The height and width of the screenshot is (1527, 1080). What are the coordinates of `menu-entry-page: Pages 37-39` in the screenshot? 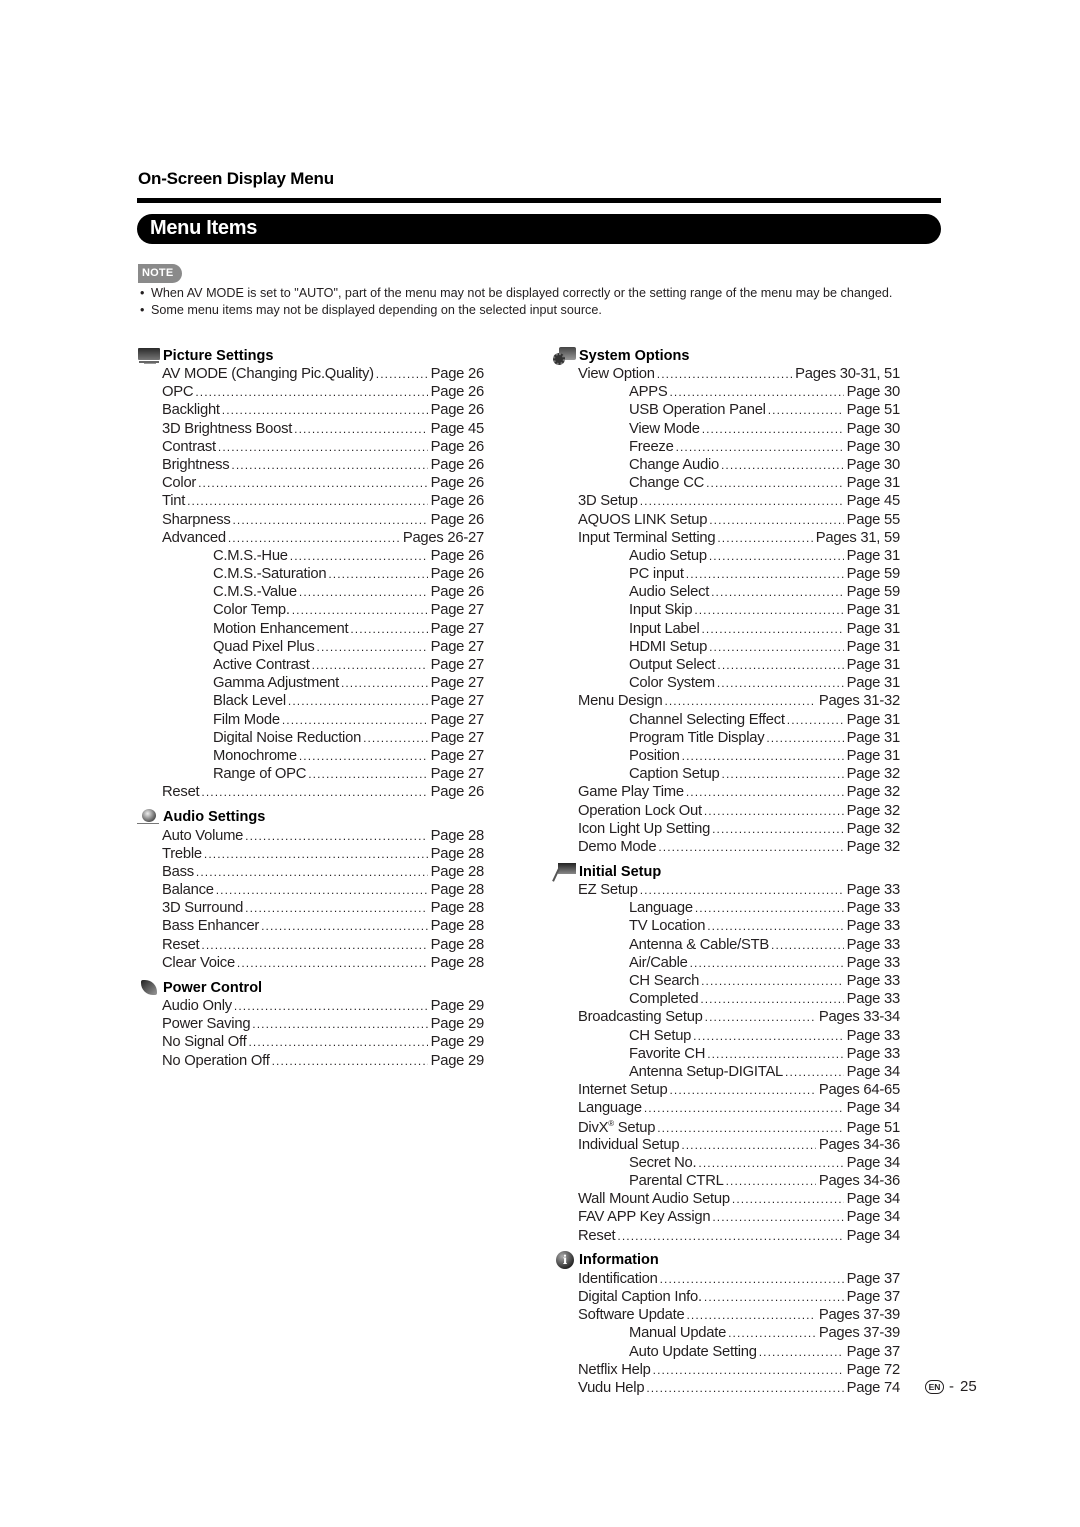 It's located at (859, 1315).